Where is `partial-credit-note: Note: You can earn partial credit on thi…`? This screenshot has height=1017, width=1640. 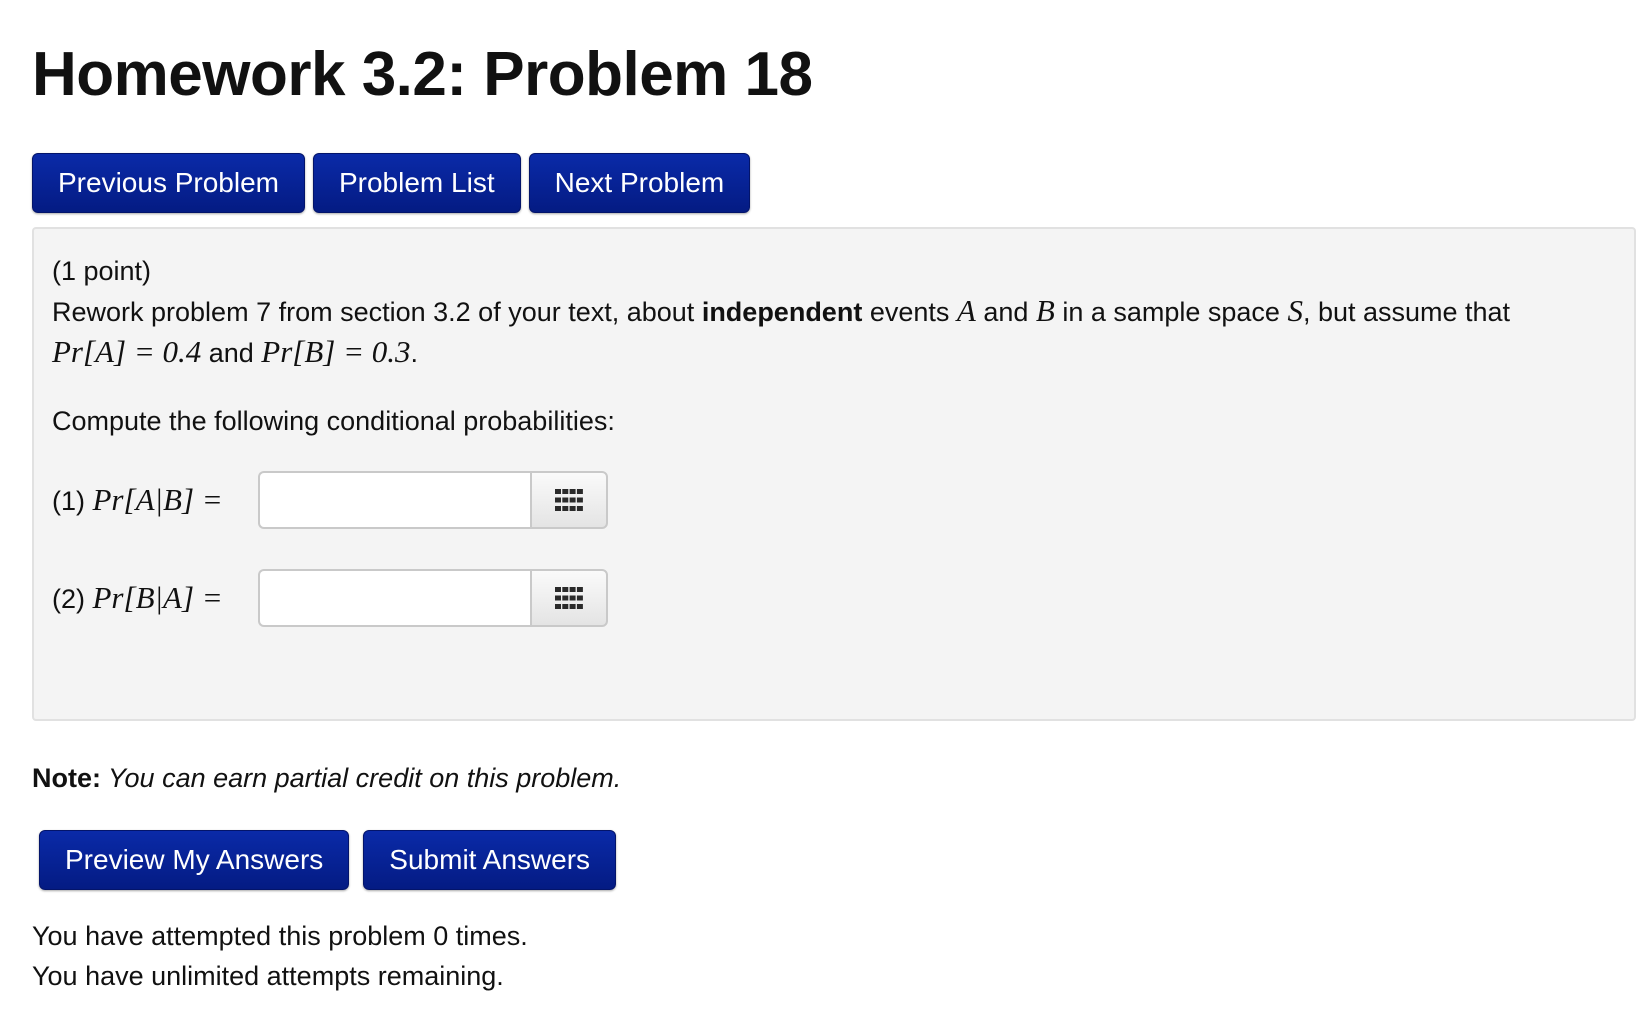 partial-credit-note: Note: You can earn partial credit on thi… is located at coordinates (326, 778).